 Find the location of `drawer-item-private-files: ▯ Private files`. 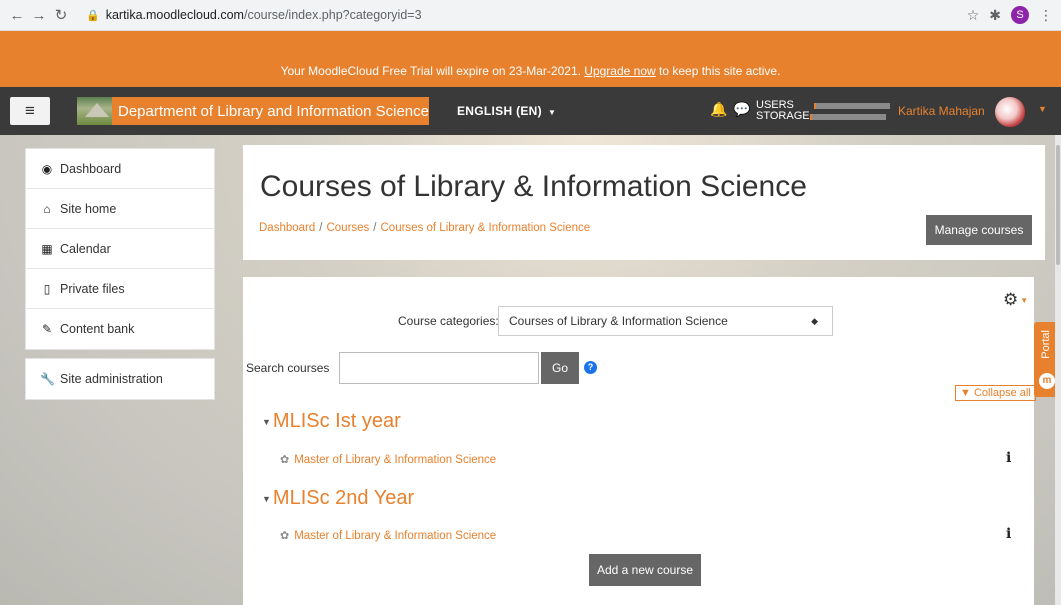

drawer-item-private-files: ▯ Private files is located at coordinates (120, 289).